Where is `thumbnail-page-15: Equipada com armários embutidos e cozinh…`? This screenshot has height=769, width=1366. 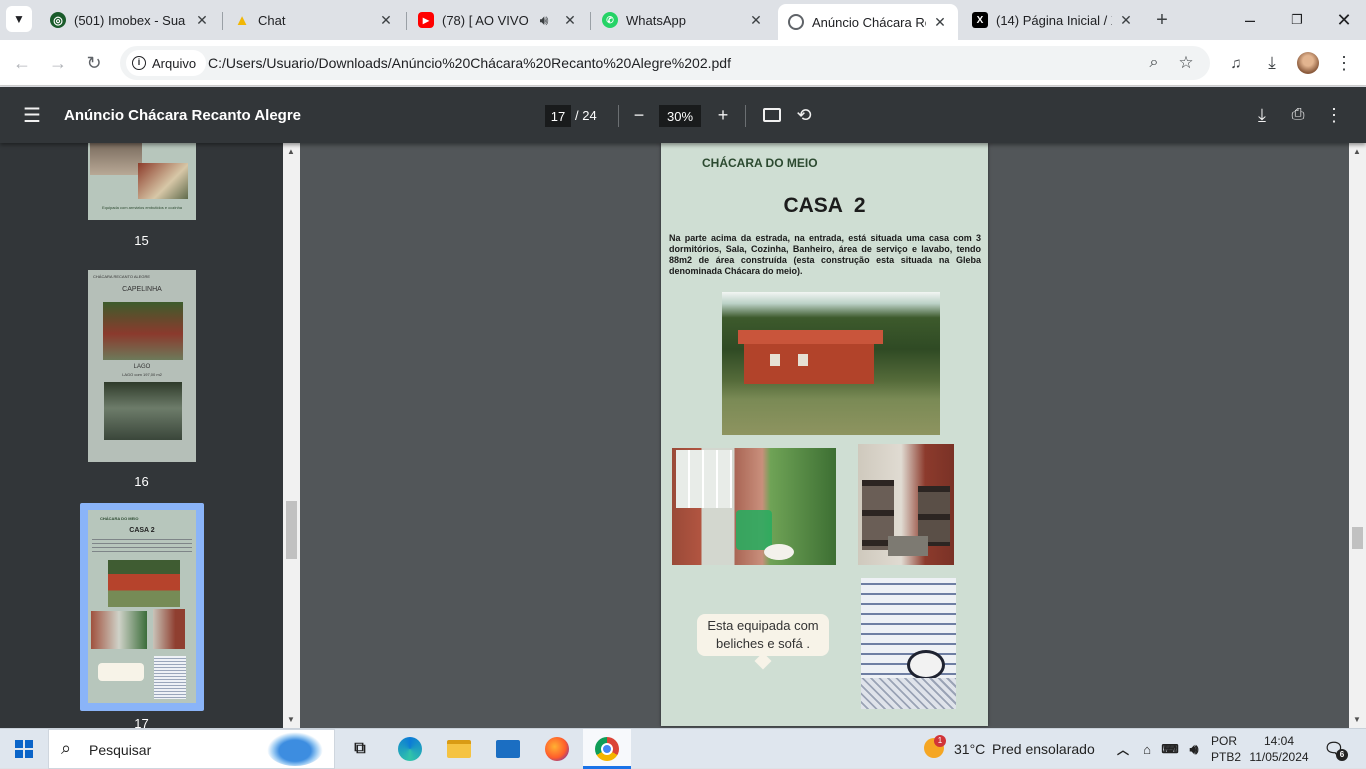 thumbnail-page-15: Equipada com armários embutidos e cozinh… is located at coordinates (142, 181).